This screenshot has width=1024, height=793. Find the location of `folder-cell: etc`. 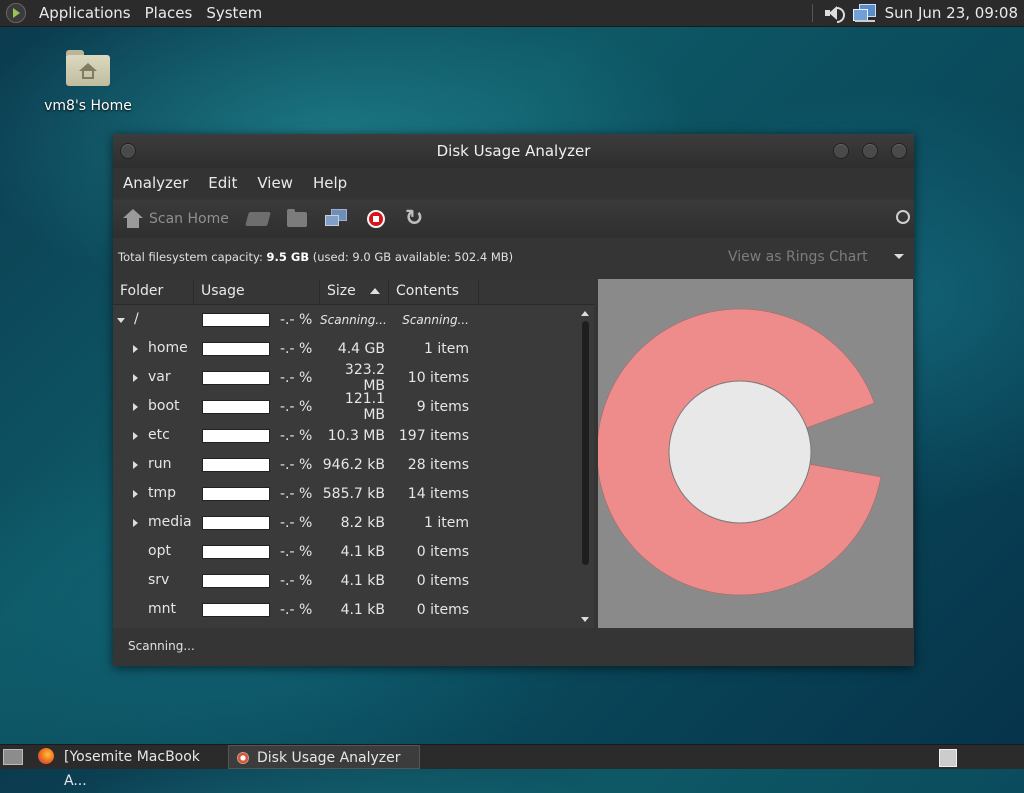

folder-cell: etc is located at coordinates (153, 435).